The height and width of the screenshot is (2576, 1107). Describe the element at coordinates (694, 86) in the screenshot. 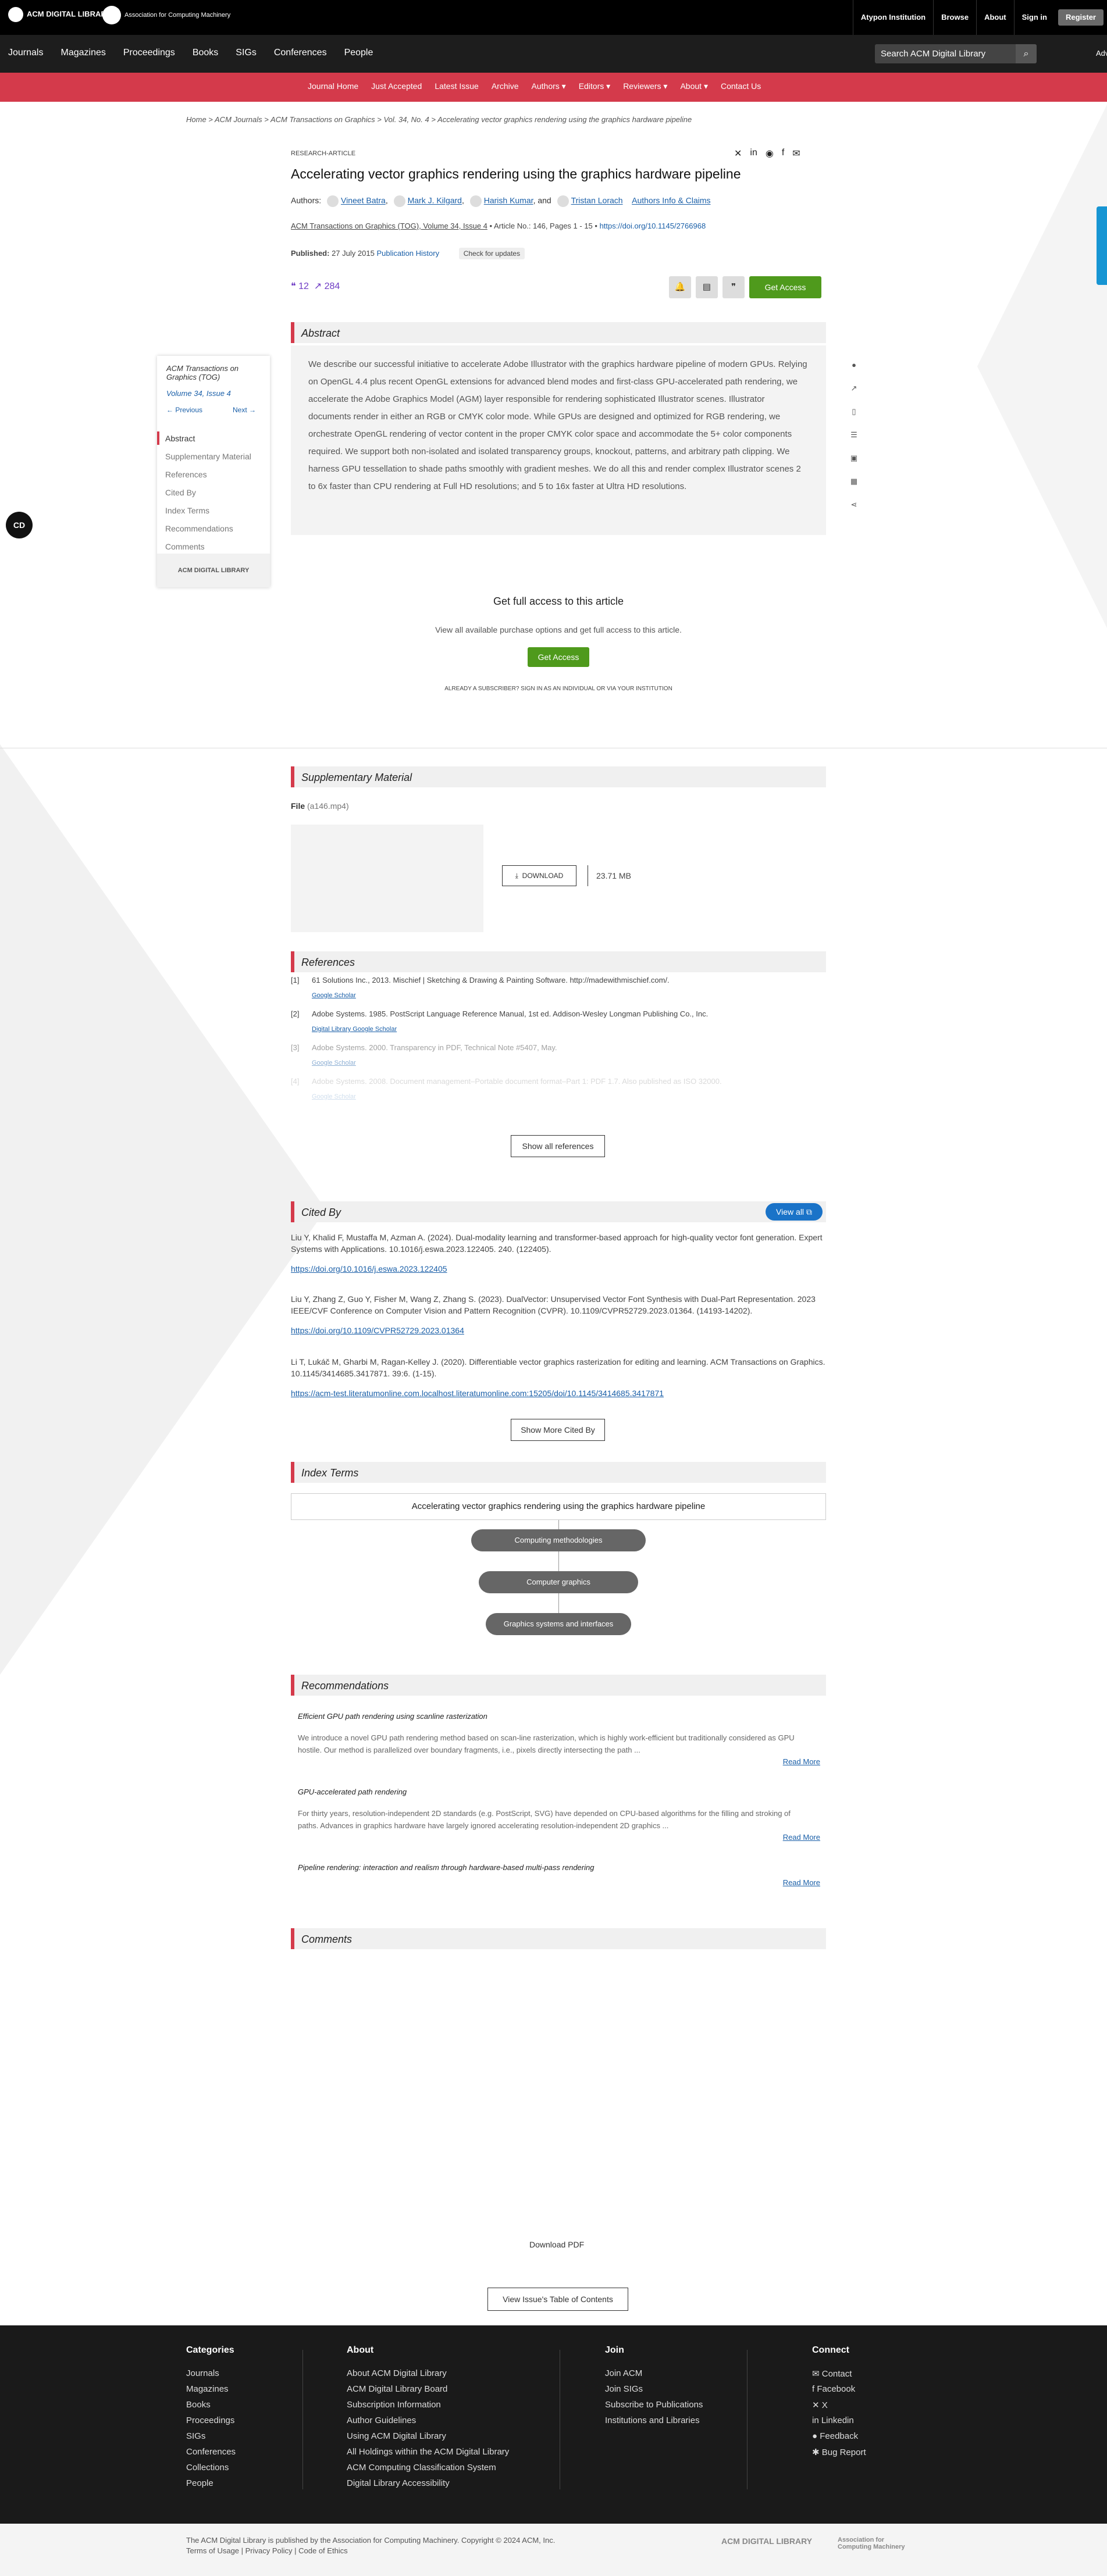

I see `journal-nav-about: About ▾` at that location.